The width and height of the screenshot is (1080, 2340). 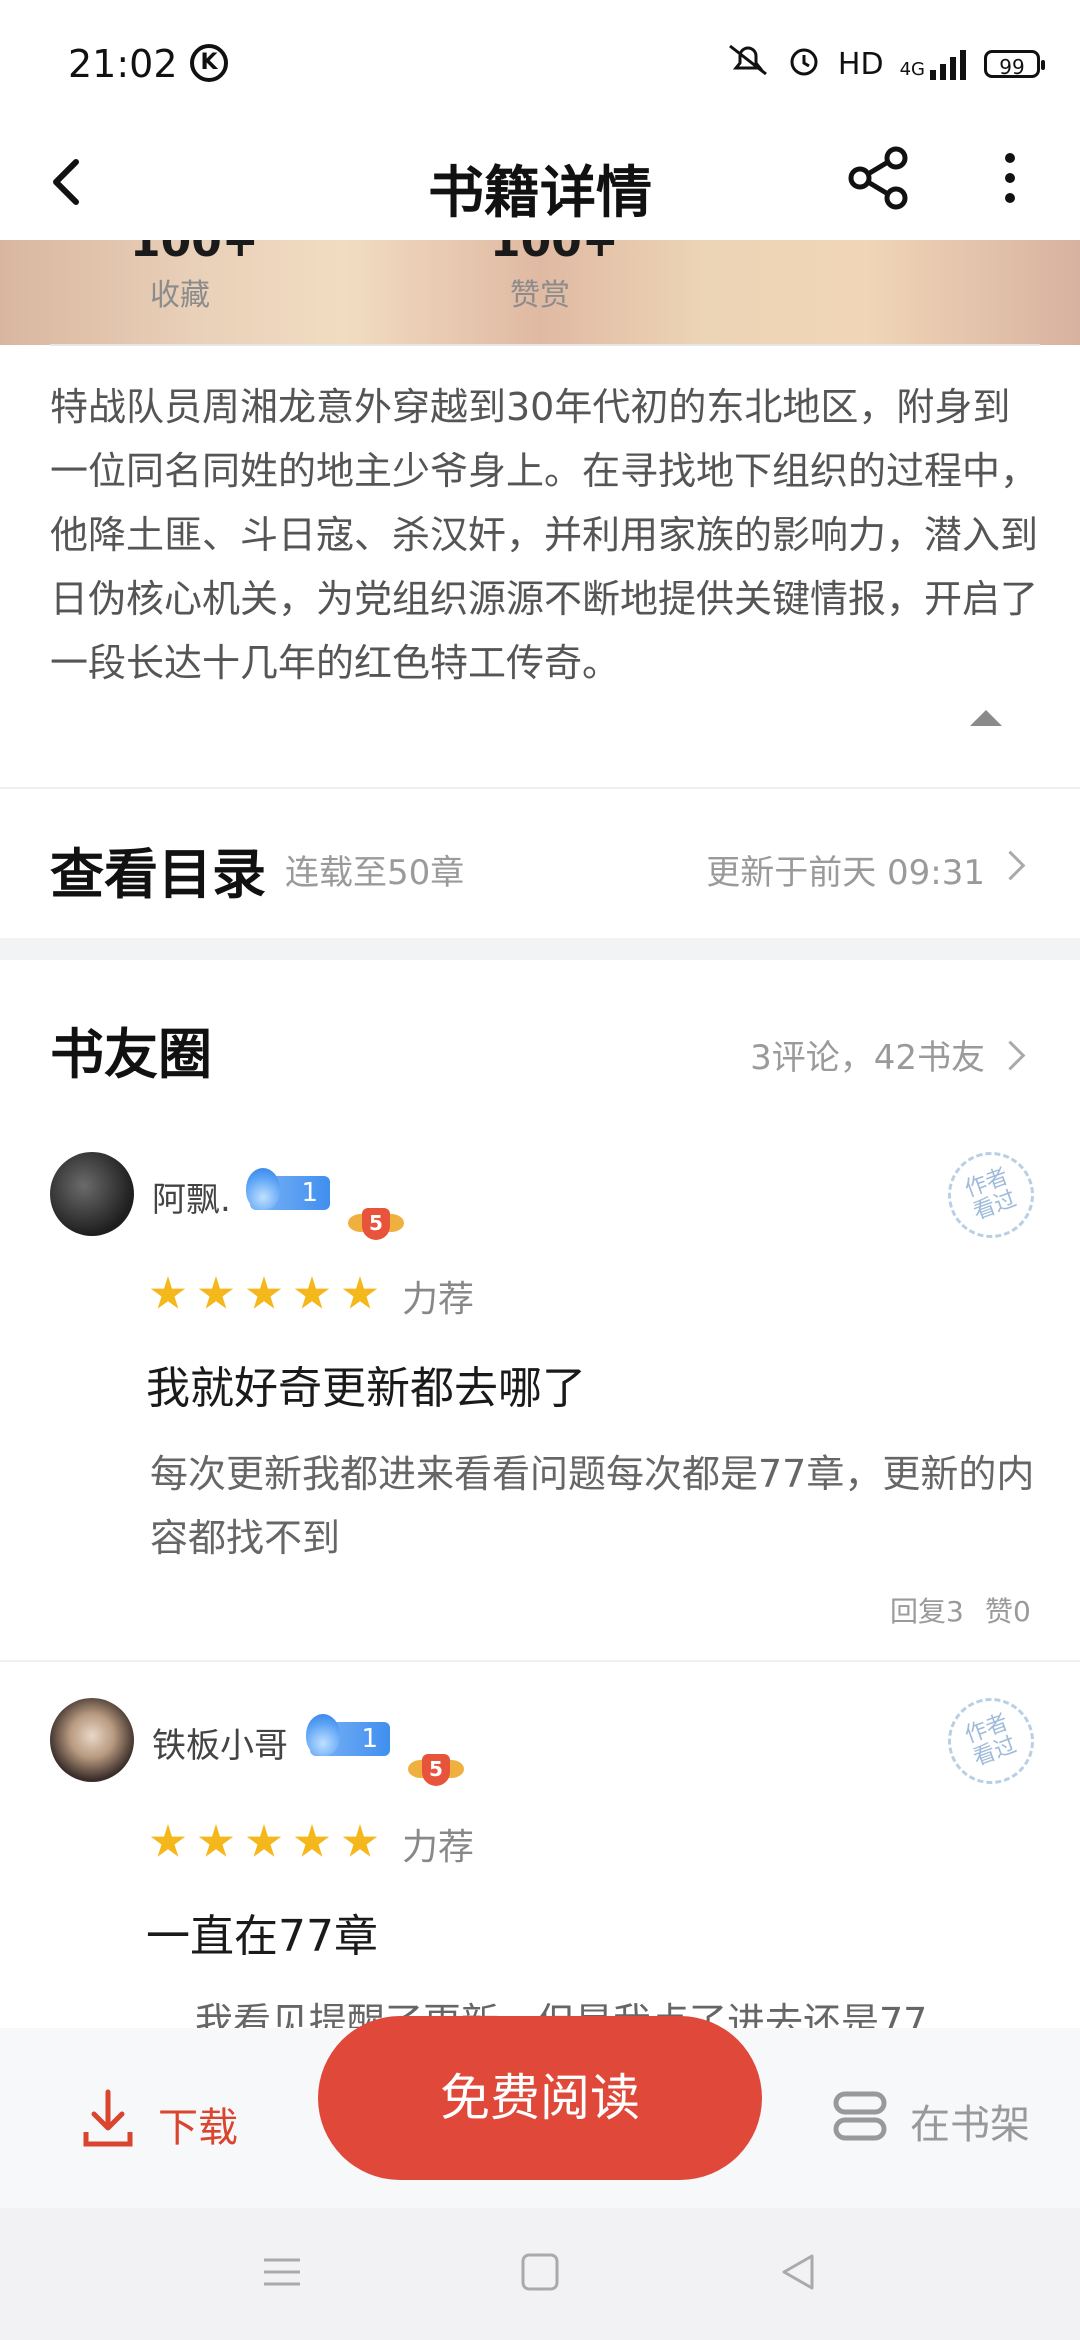 I want to click on rewards-count: 100+, so click(x=554, y=253).